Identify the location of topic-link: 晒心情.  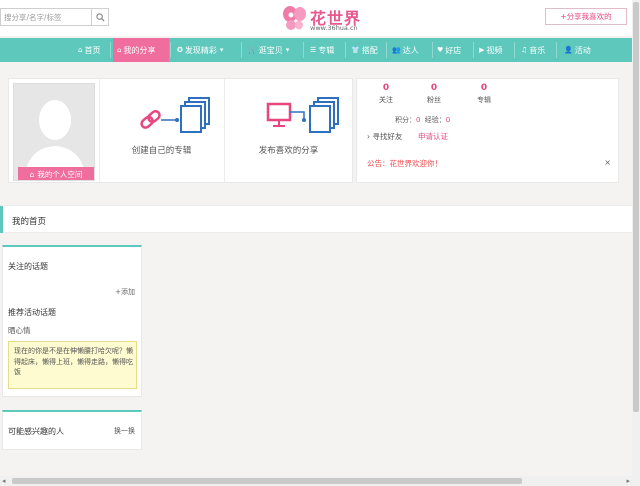
(19, 330).